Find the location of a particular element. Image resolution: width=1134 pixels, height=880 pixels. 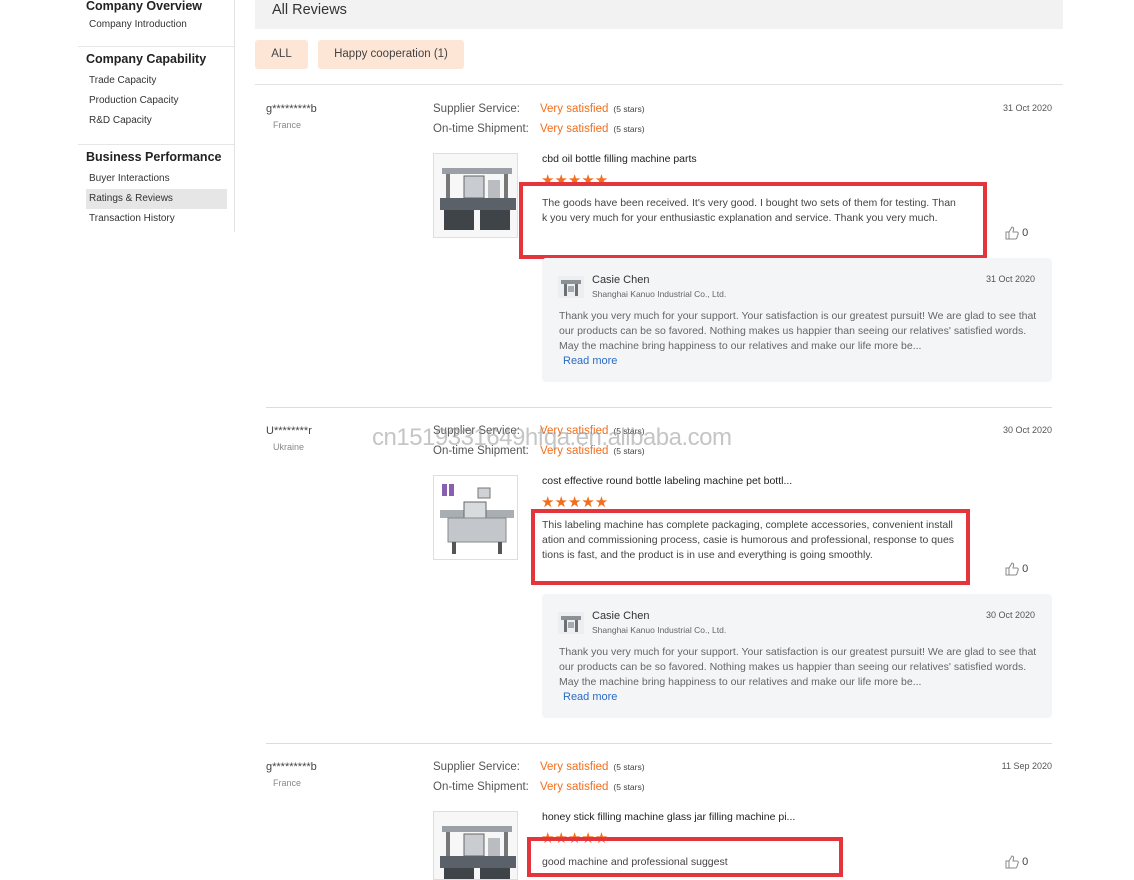

sidebar-item-production-capacity: Production Capacity is located at coordinates (156, 101).